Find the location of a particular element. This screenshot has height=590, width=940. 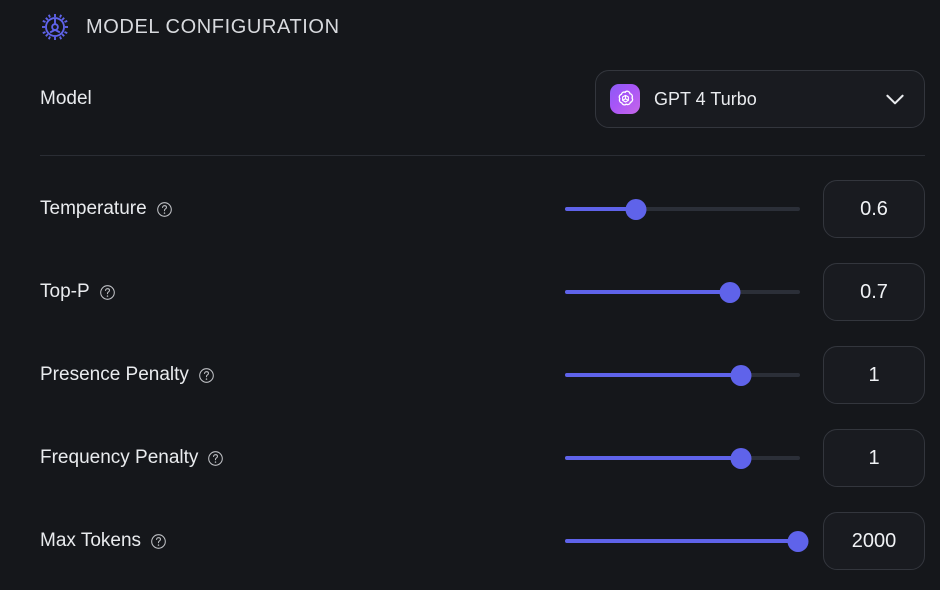

slider-thumb-top-p is located at coordinates (729, 292).